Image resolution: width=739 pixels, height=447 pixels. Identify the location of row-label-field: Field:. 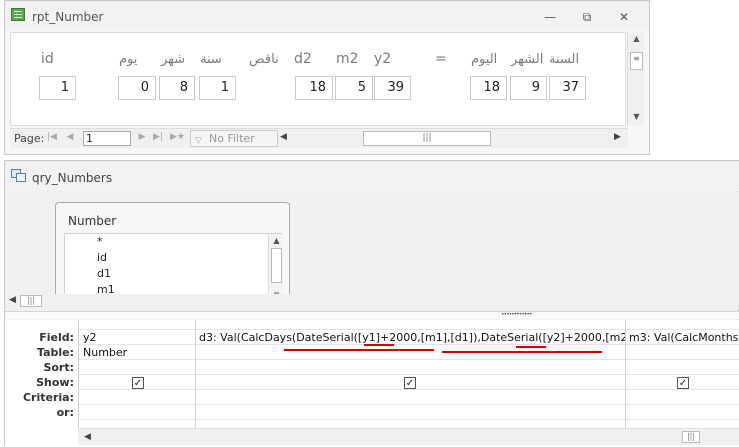
(56, 337).